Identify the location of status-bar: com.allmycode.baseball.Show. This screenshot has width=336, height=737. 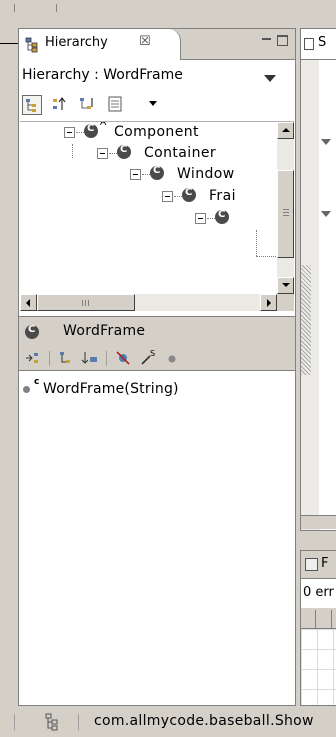
(168, 722).